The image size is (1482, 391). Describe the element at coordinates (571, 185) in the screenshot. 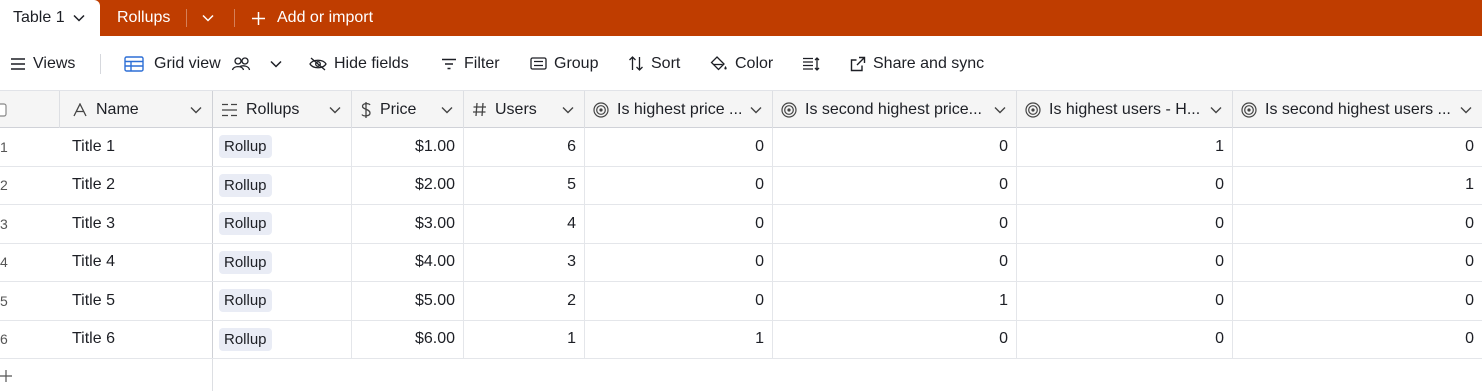

I see `cell-value: 5` at that location.